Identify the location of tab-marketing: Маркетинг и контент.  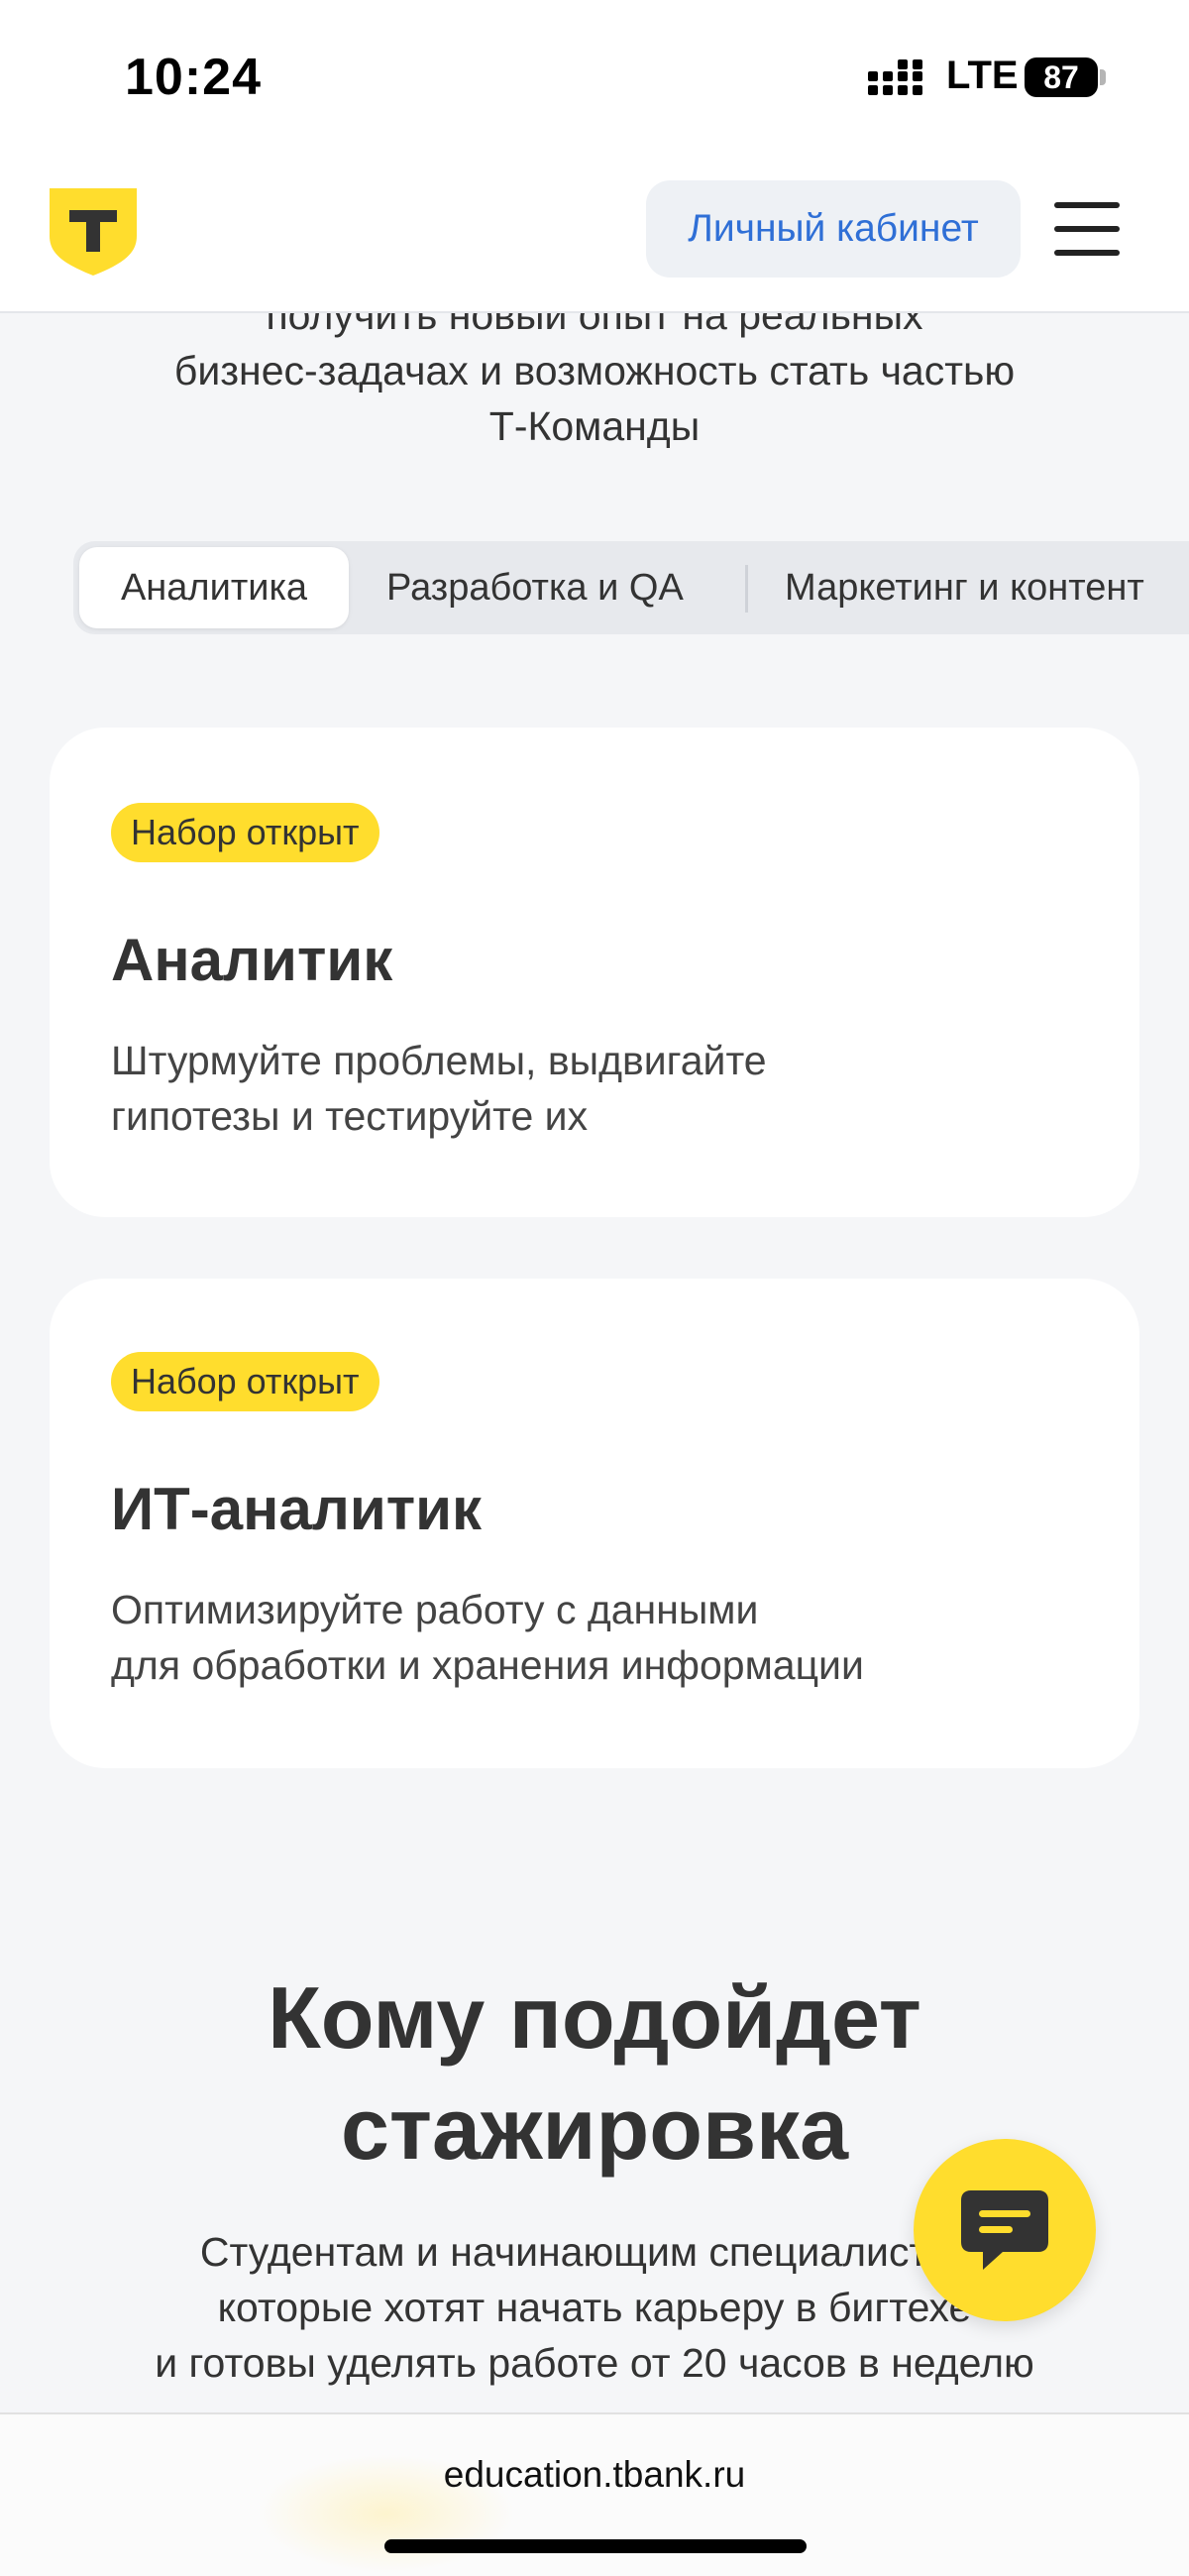
(964, 587).